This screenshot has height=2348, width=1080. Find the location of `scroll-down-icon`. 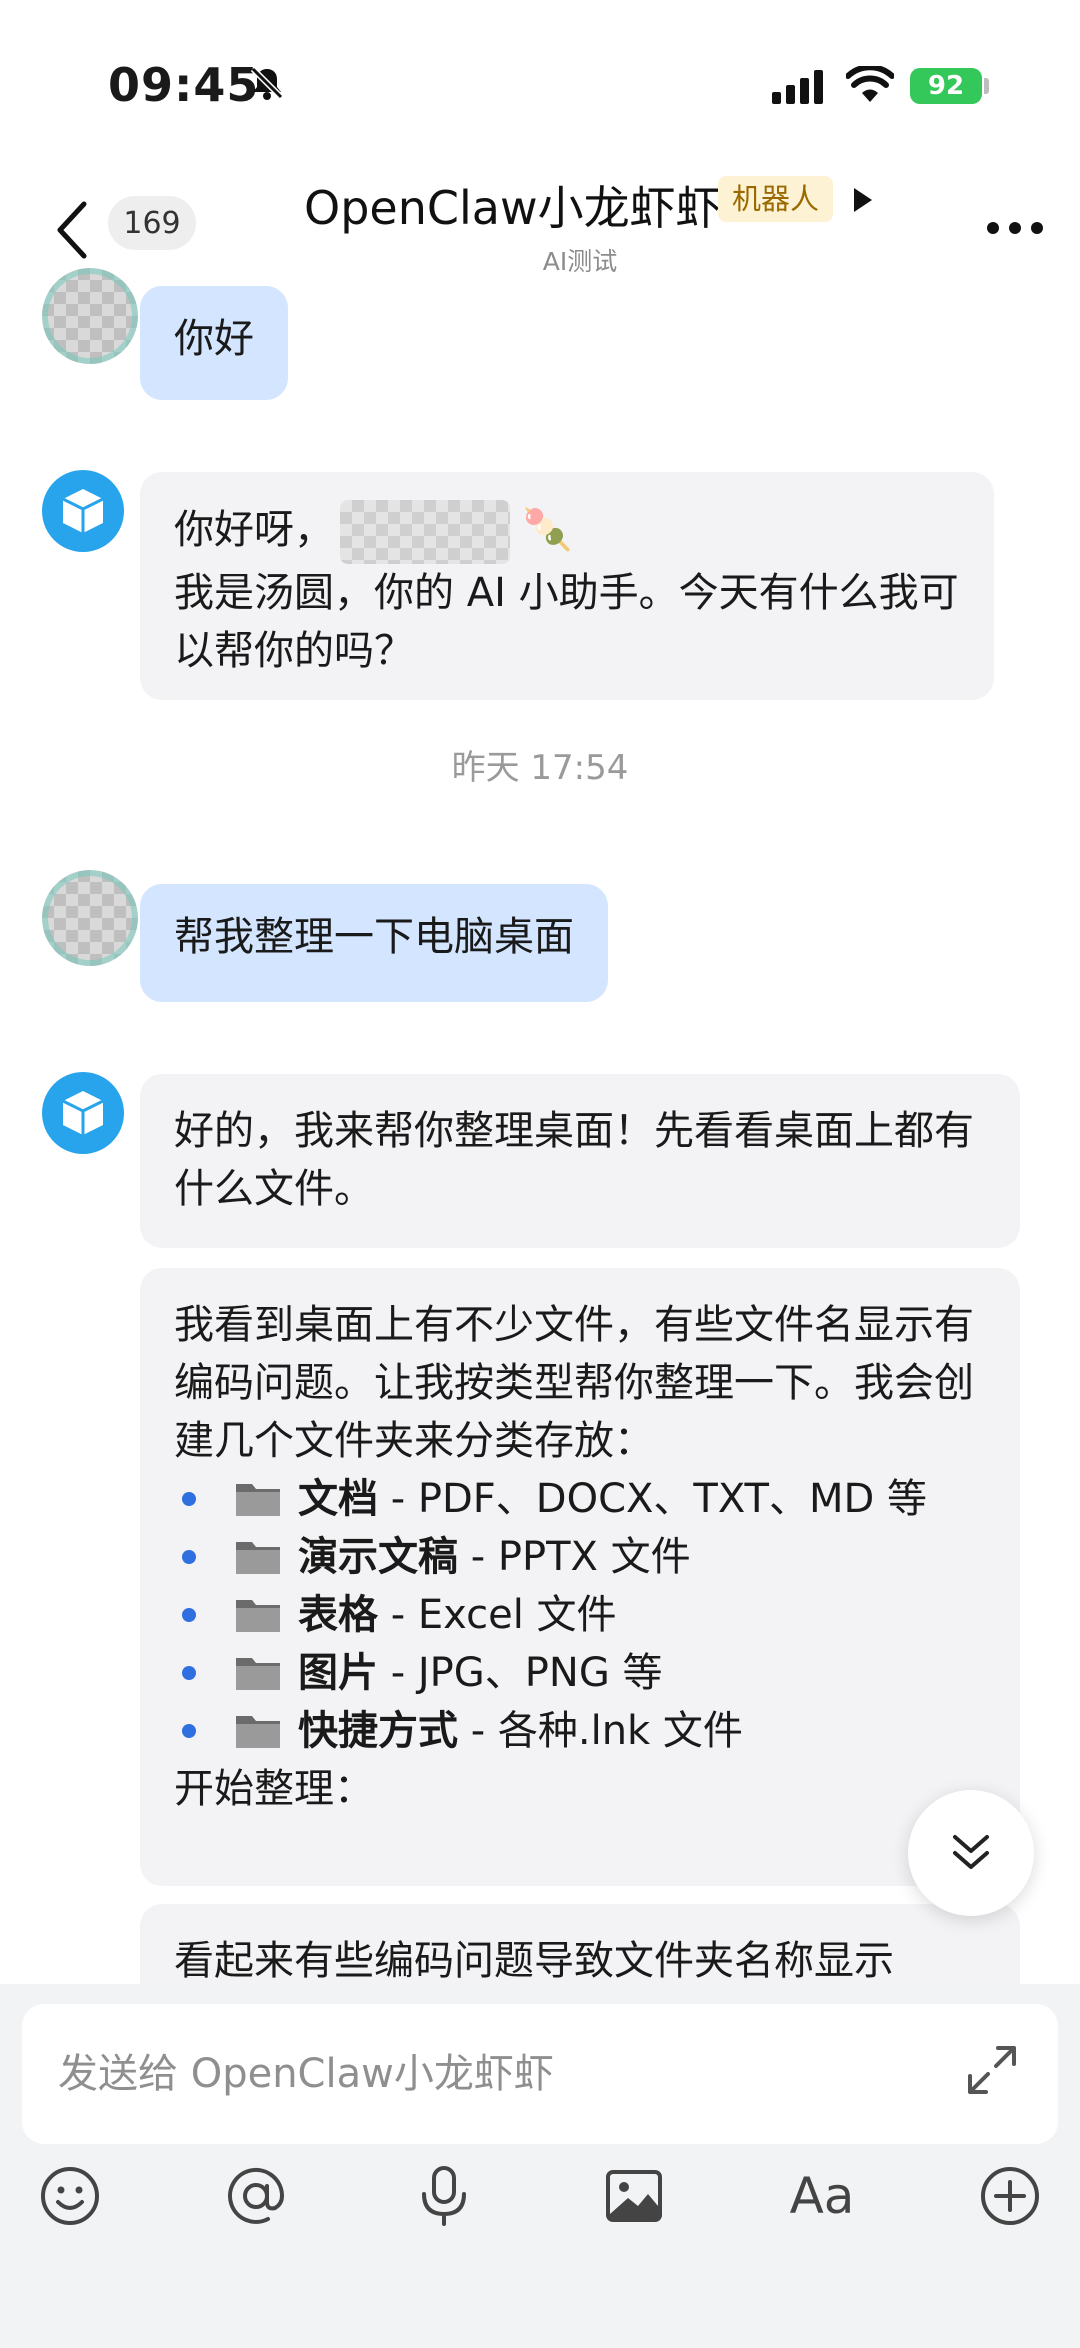

scroll-down-icon is located at coordinates (971, 1852).